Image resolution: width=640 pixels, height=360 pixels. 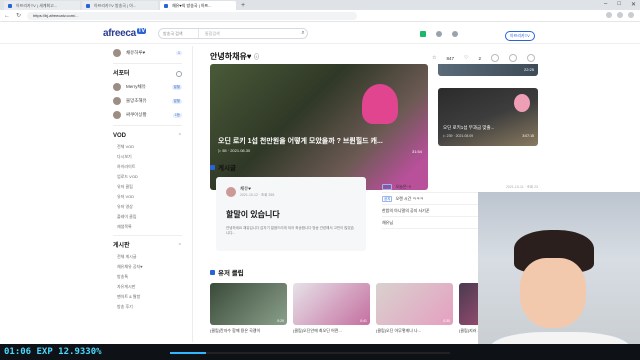 I want to click on side-video-duration: 3:07:15, so click(x=528, y=136).